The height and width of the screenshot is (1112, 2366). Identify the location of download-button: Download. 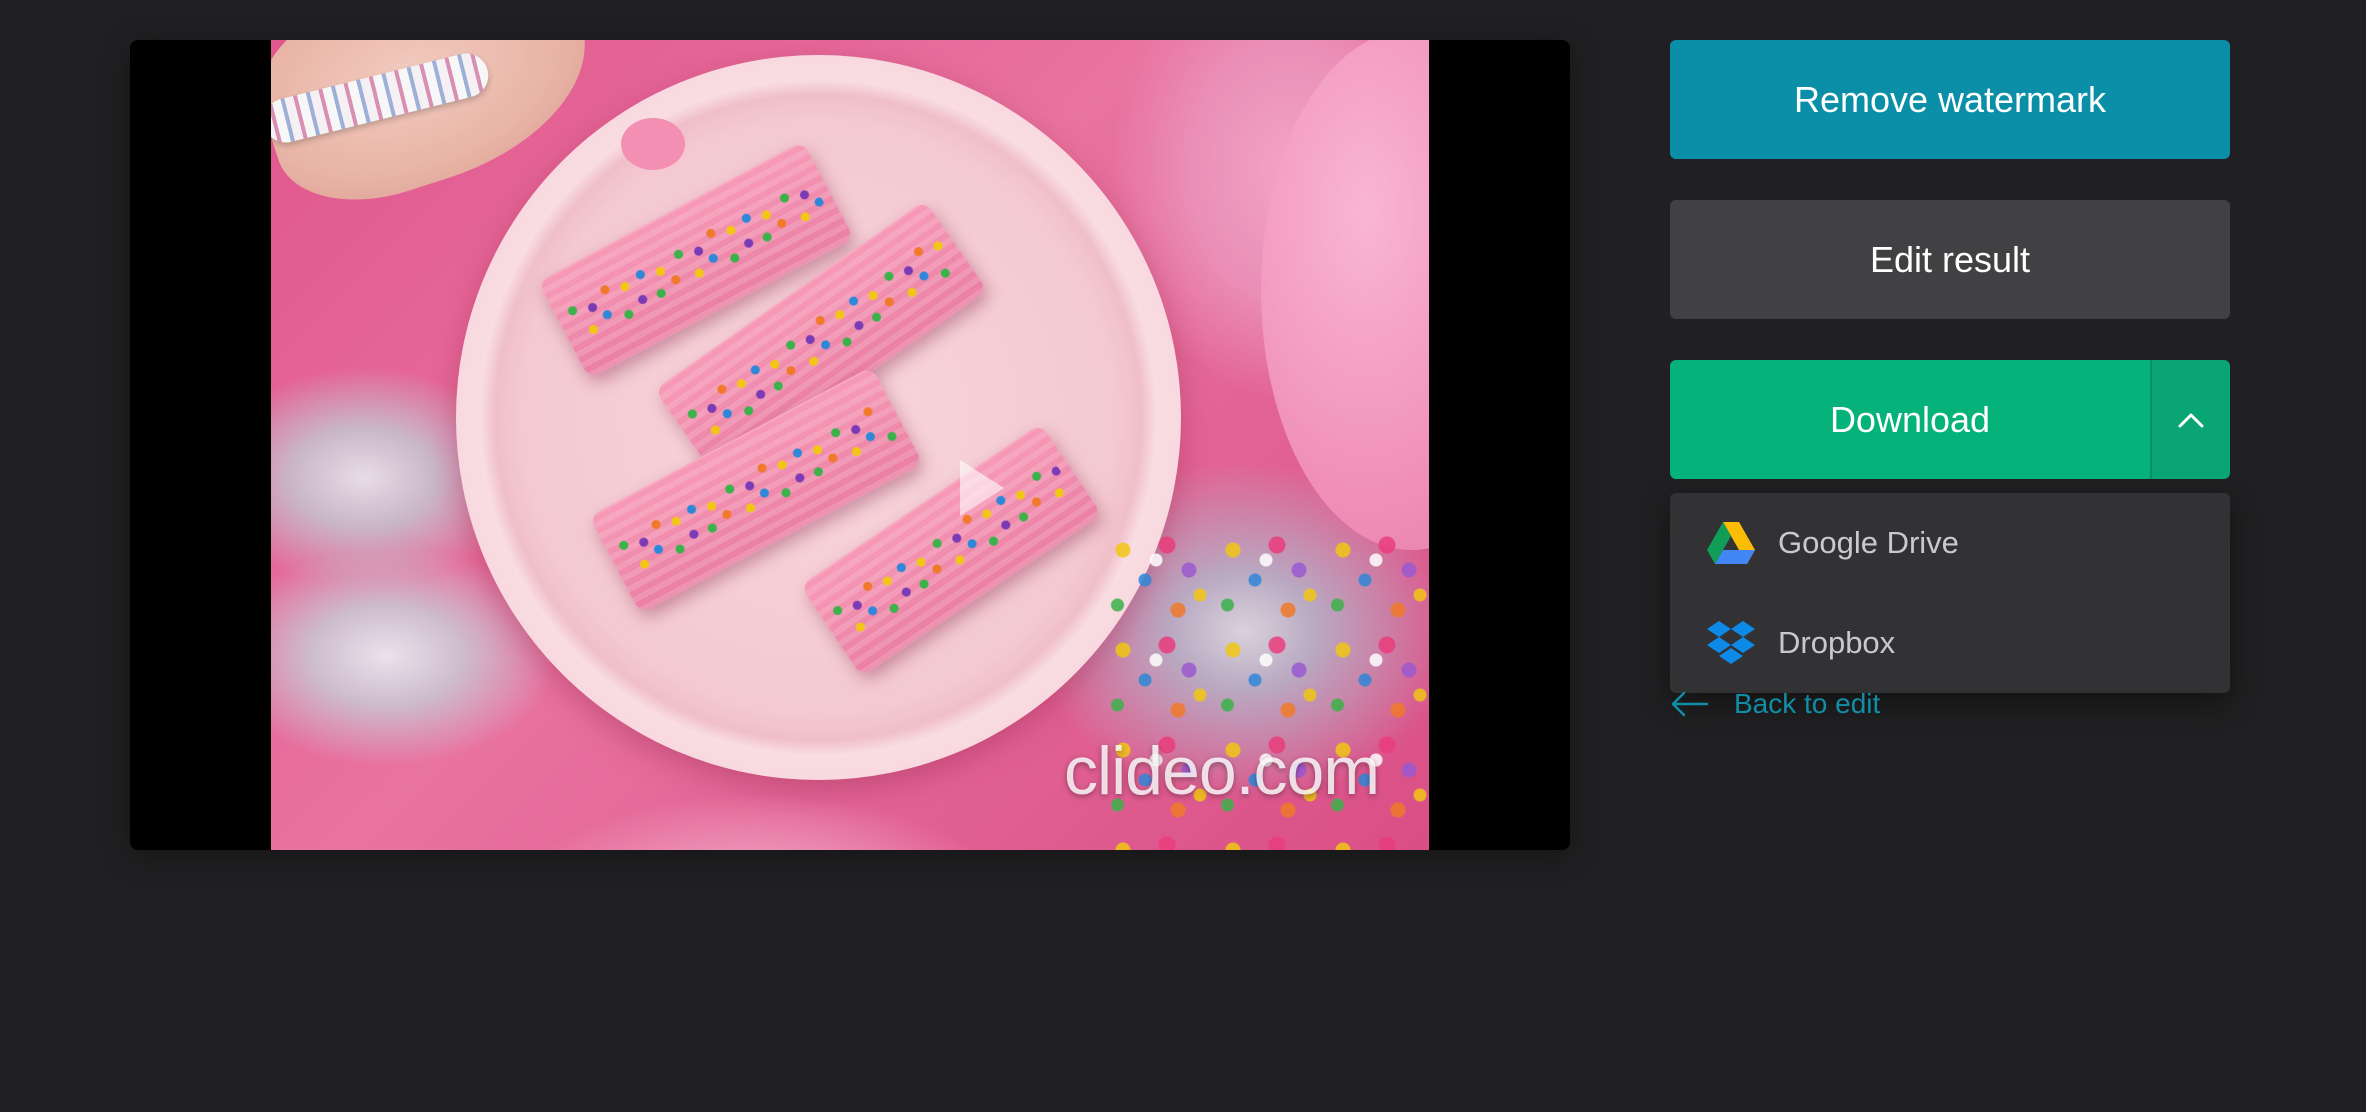
(1910, 419).